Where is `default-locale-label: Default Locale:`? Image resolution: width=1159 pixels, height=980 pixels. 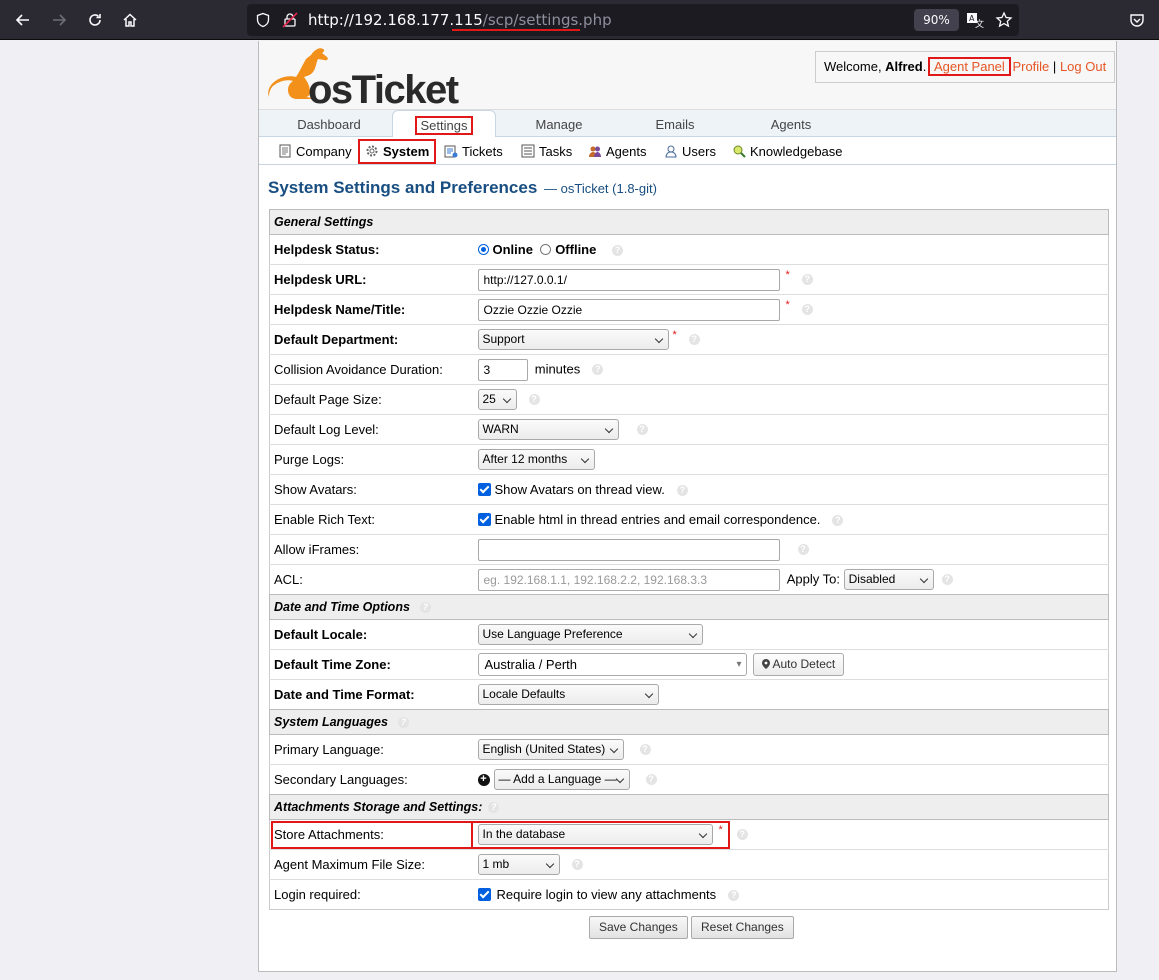
default-locale-label: Default Locale: is located at coordinates (371, 634).